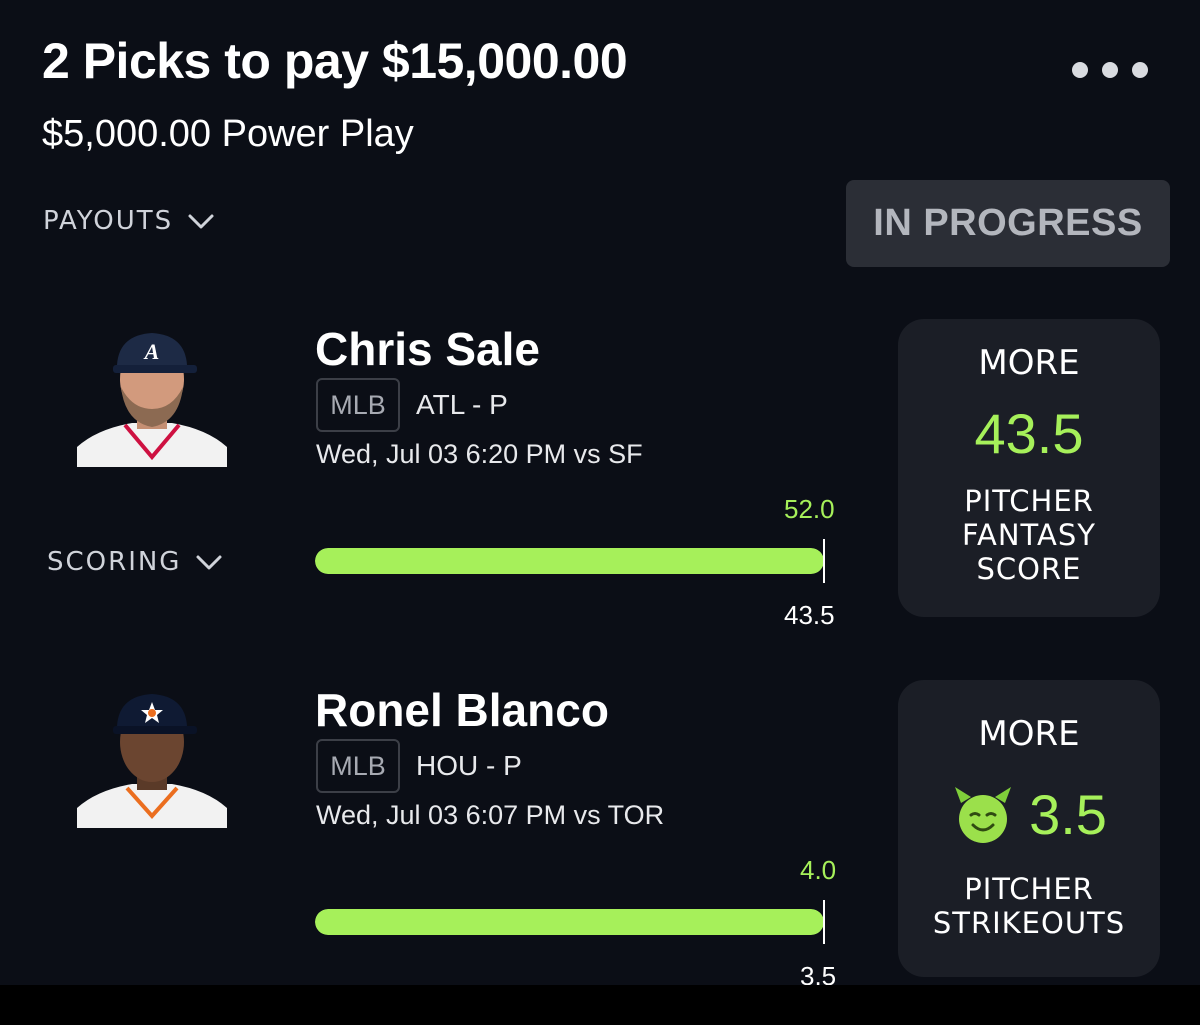 The height and width of the screenshot is (1025, 1200). What do you see at coordinates (1068, 814) in the screenshot?
I see `pick-line-value: 3.5` at bounding box center [1068, 814].